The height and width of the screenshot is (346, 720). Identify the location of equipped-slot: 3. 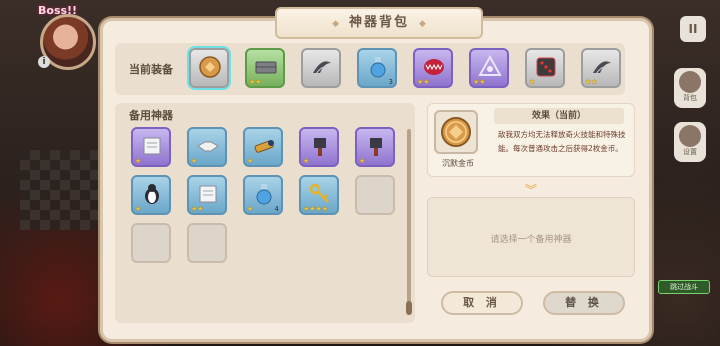
(377, 68).